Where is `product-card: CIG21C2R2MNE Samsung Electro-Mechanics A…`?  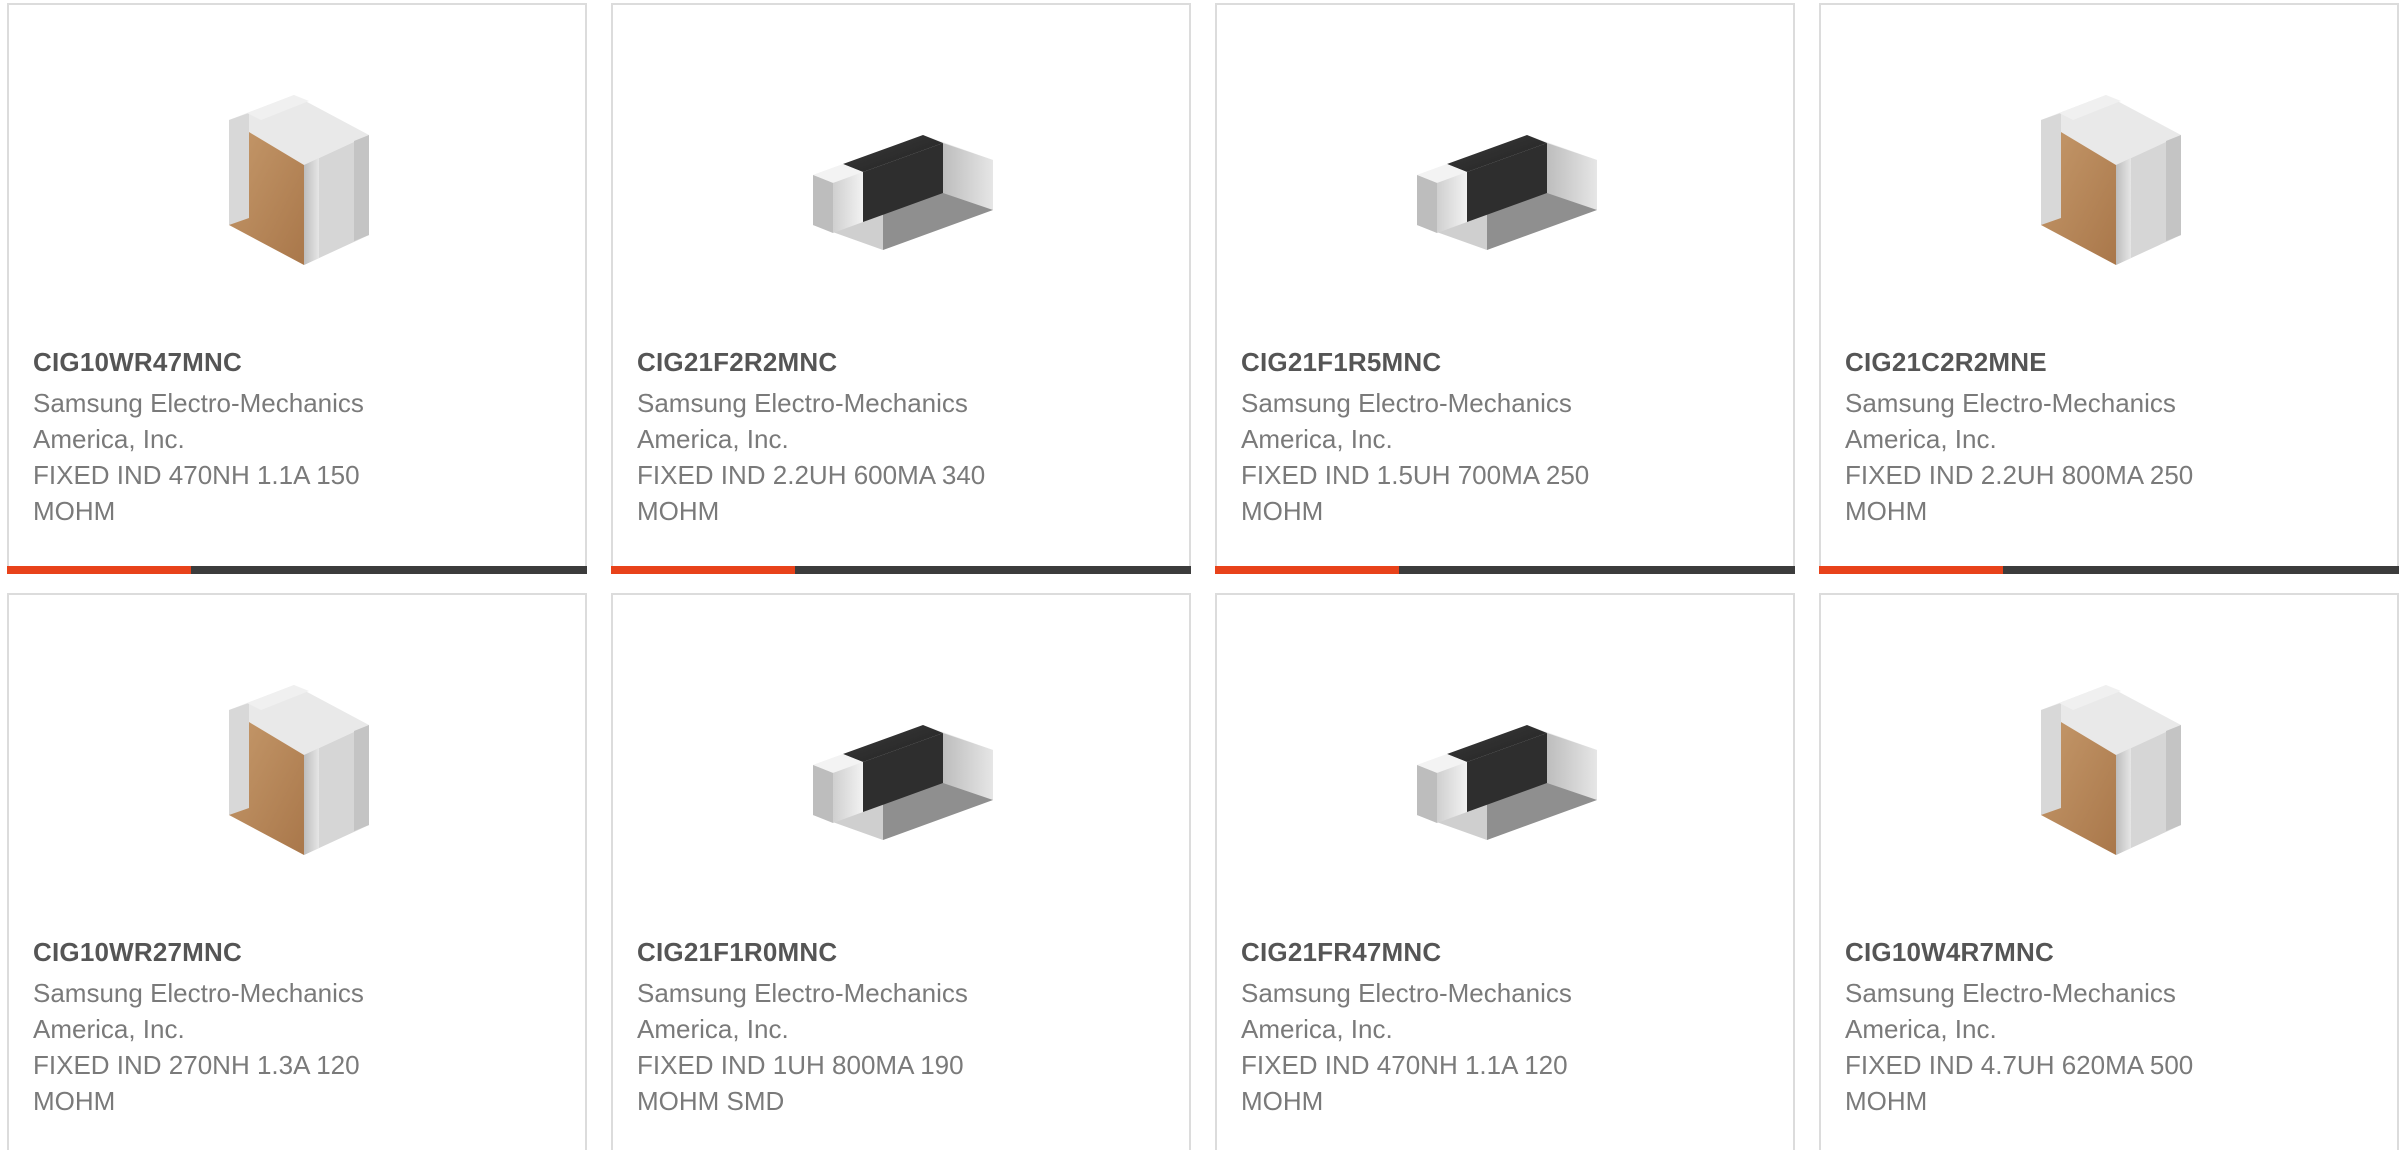 product-card: CIG21C2R2MNE Samsung Electro-Mechanics A… is located at coordinates (2109, 288).